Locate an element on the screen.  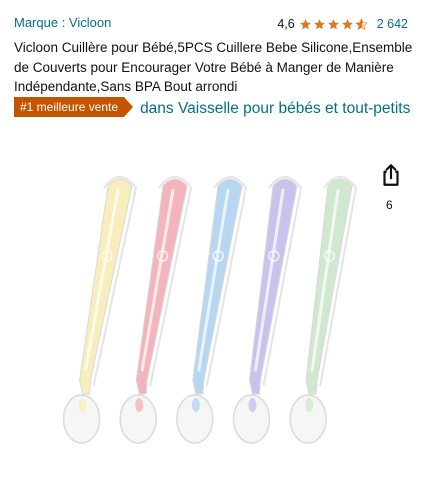
rating-summary: 4,6 2 642 is located at coordinates (342, 24).